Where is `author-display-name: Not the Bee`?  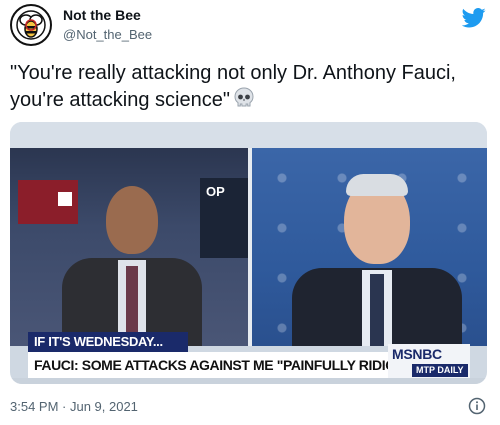
author-display-name: Not the Bee is located at coordinates (102, 15).